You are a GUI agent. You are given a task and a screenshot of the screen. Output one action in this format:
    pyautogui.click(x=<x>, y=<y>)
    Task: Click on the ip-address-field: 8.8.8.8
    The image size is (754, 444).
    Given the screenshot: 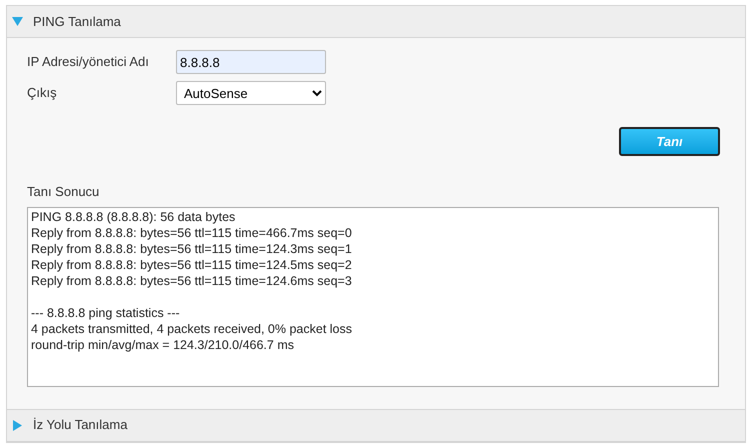 What is the action you would take?
    pyautogui.click(x=251, y=62)
    